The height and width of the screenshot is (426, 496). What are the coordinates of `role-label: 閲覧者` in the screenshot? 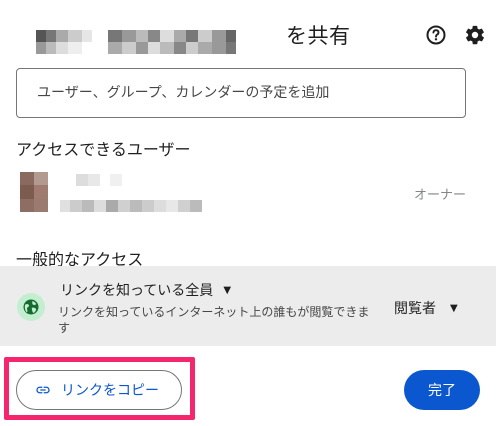 It's located at (415, 309).